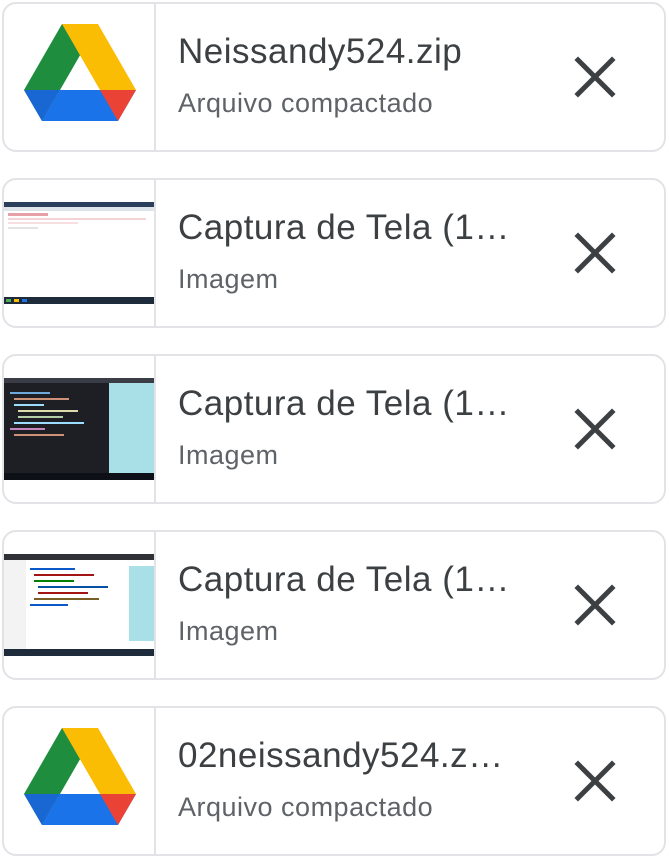 This screenshot has width=669, height=859. Describe the element at coordinates (320, 51) in the screenshot. I see `attachment-name: Neissandy524.zip` at that location.